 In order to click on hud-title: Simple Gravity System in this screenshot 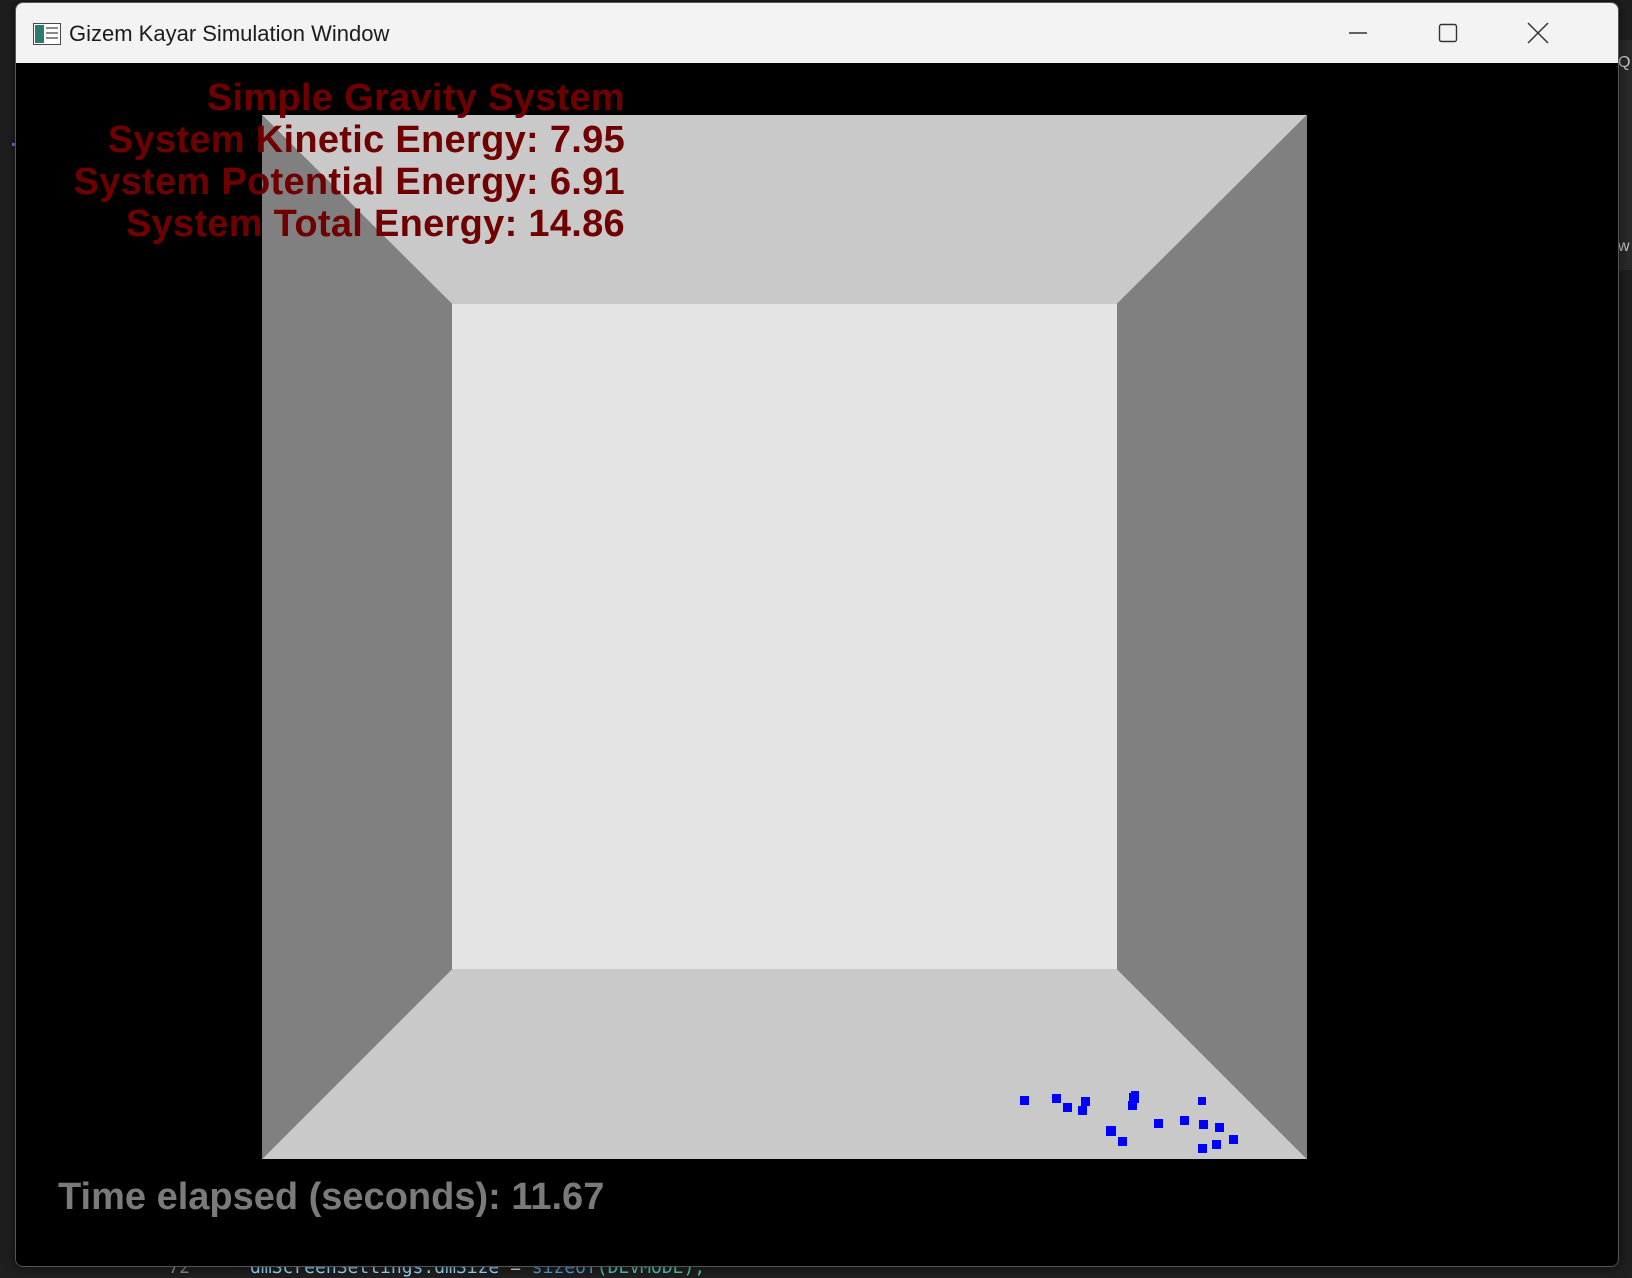, I will do `click(415, 98)`.